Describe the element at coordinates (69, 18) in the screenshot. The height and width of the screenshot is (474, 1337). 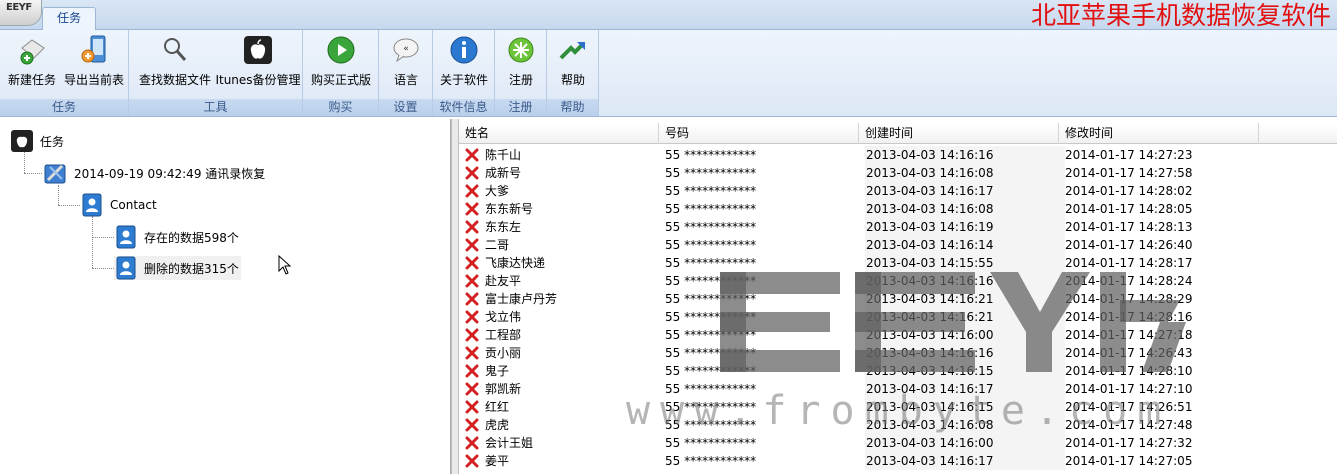
I see `tab-task: 任务` at that location.